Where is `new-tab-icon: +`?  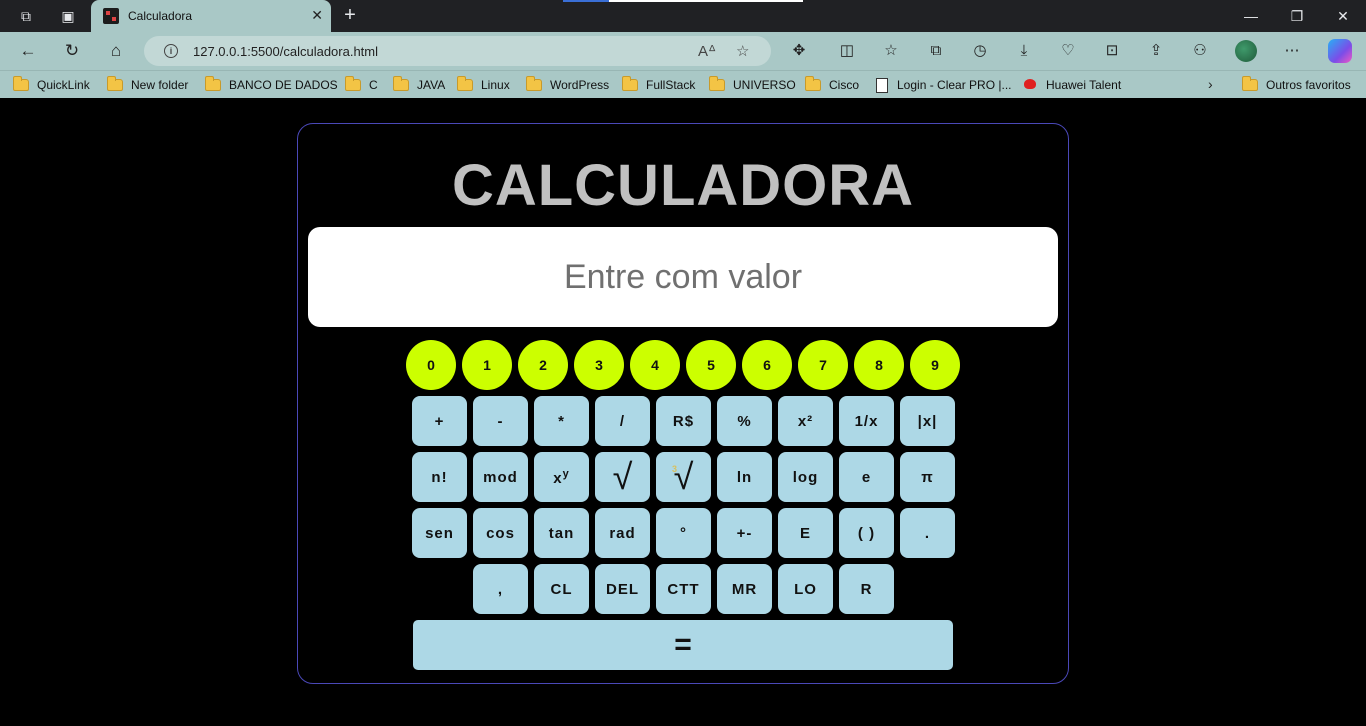 new-tab-icon: + is located at coordinates (350, 15).